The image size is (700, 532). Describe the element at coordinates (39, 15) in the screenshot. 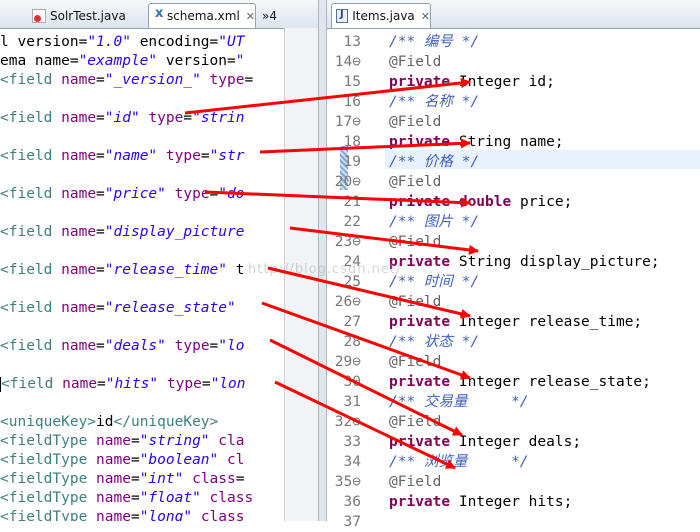

I see `java-error-file-icon` at that location.